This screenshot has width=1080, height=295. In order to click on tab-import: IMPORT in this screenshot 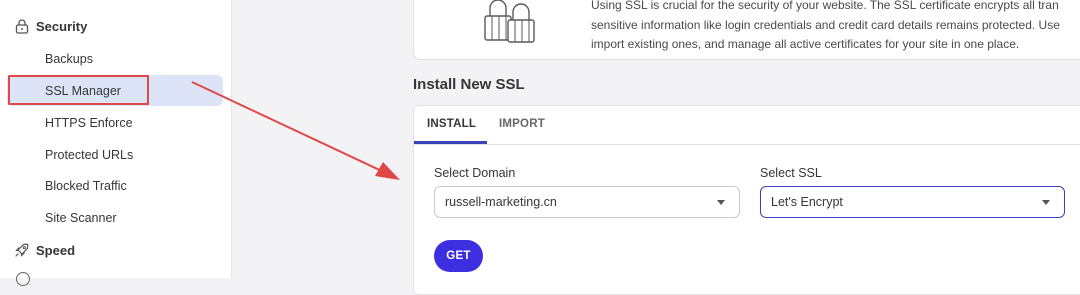, I will do `click(522, 124)`.